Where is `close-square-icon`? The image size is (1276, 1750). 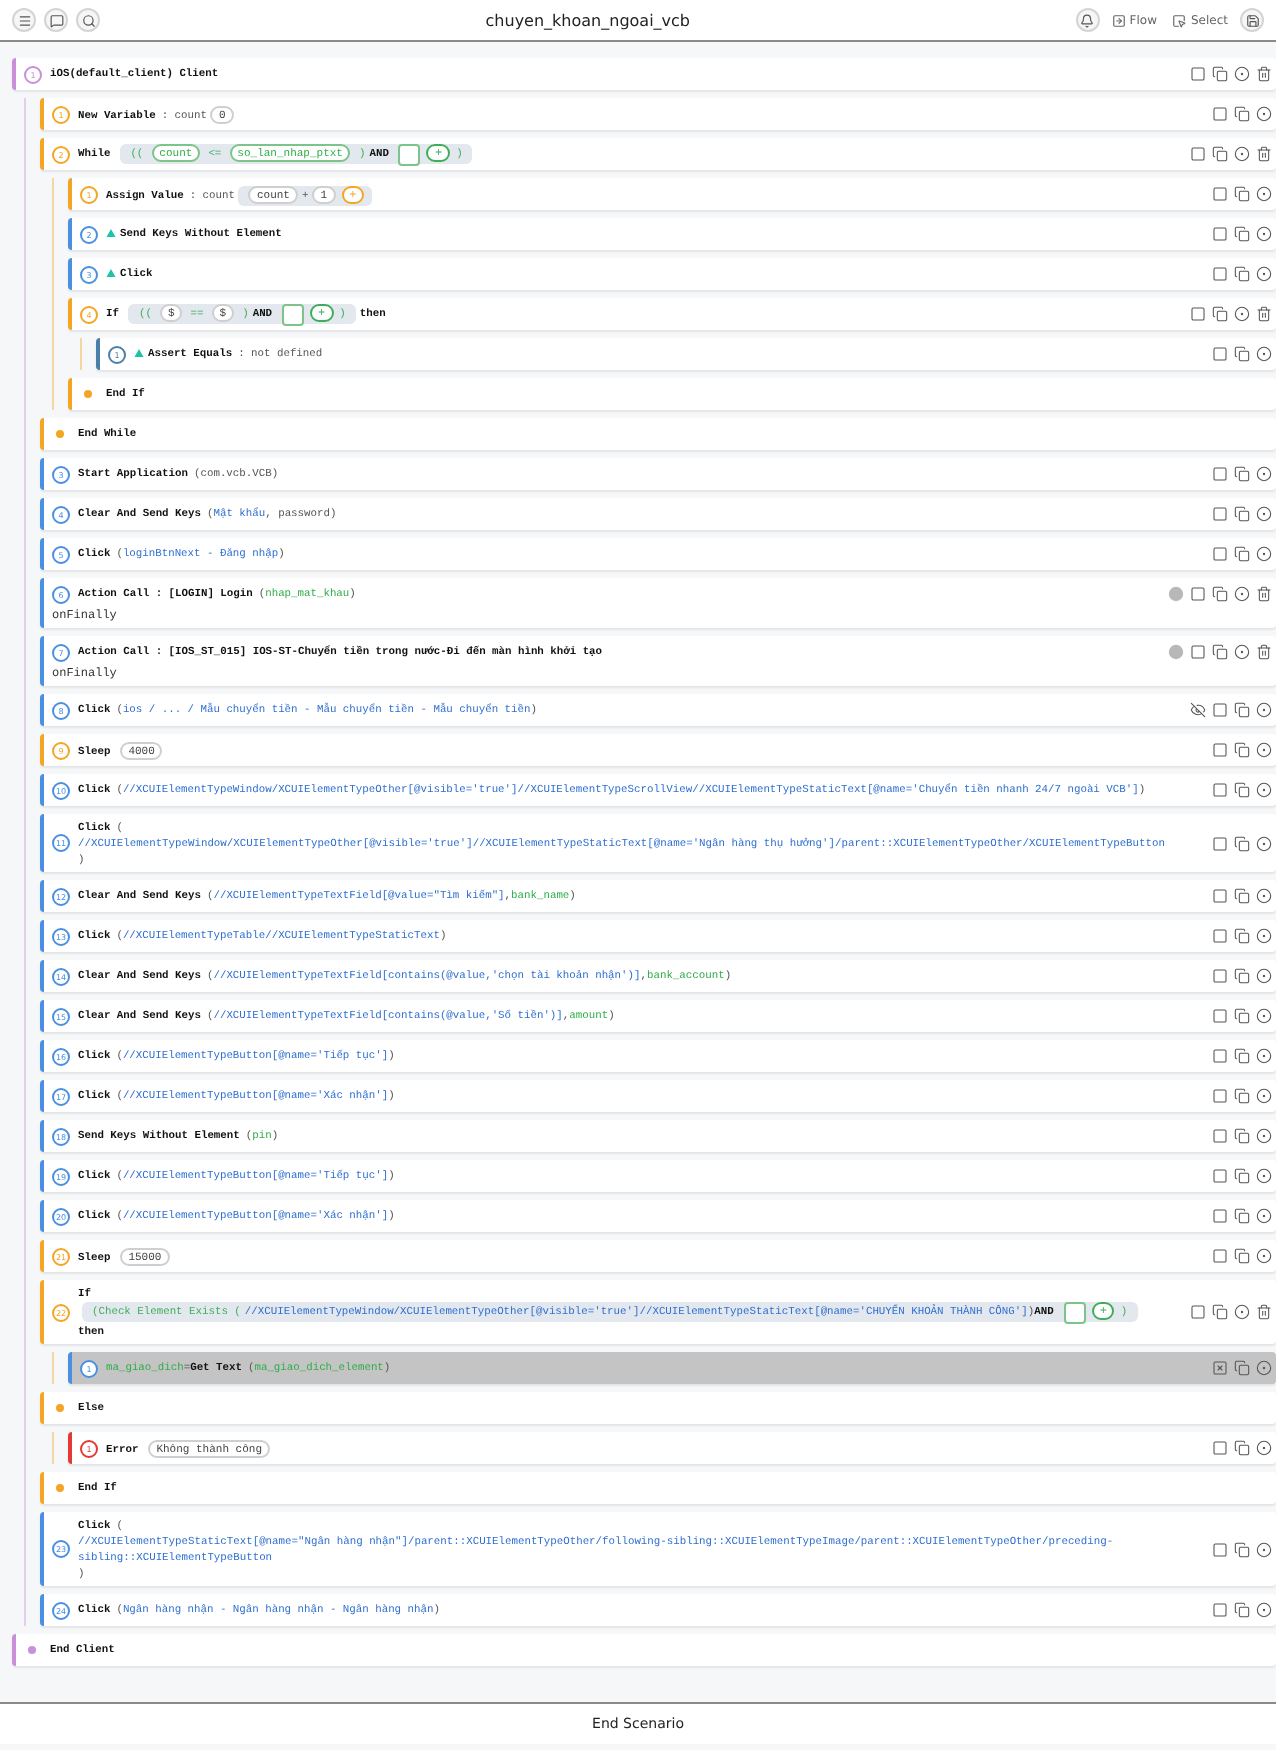 close-square-icon is located at coordinates (1220, 1368).